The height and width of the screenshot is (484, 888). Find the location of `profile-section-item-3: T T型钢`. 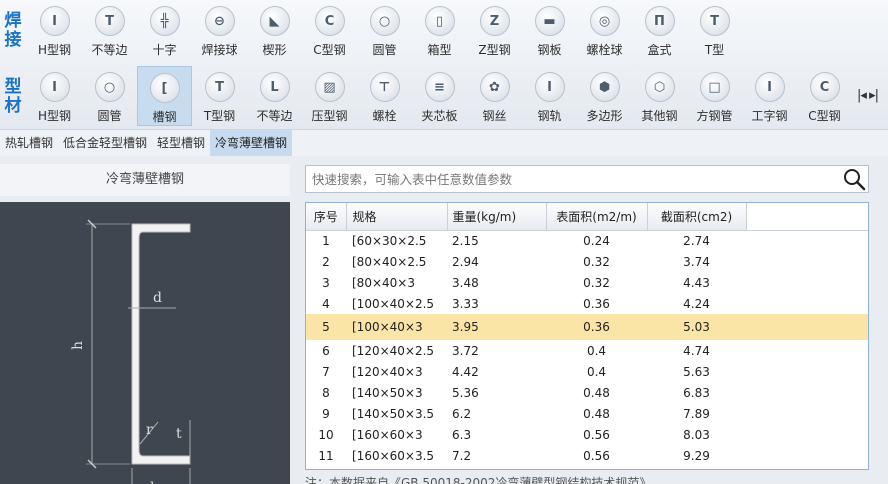

profile-section-item-3: T T型钢 is located at coordinates (219, 96).